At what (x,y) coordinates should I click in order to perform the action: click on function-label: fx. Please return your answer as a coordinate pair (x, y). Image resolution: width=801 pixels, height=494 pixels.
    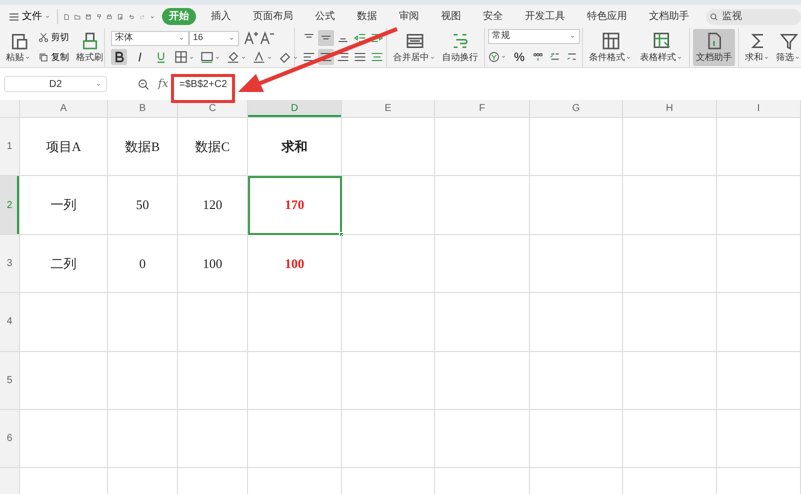
    Looking at the image, I should click on (163, 84).